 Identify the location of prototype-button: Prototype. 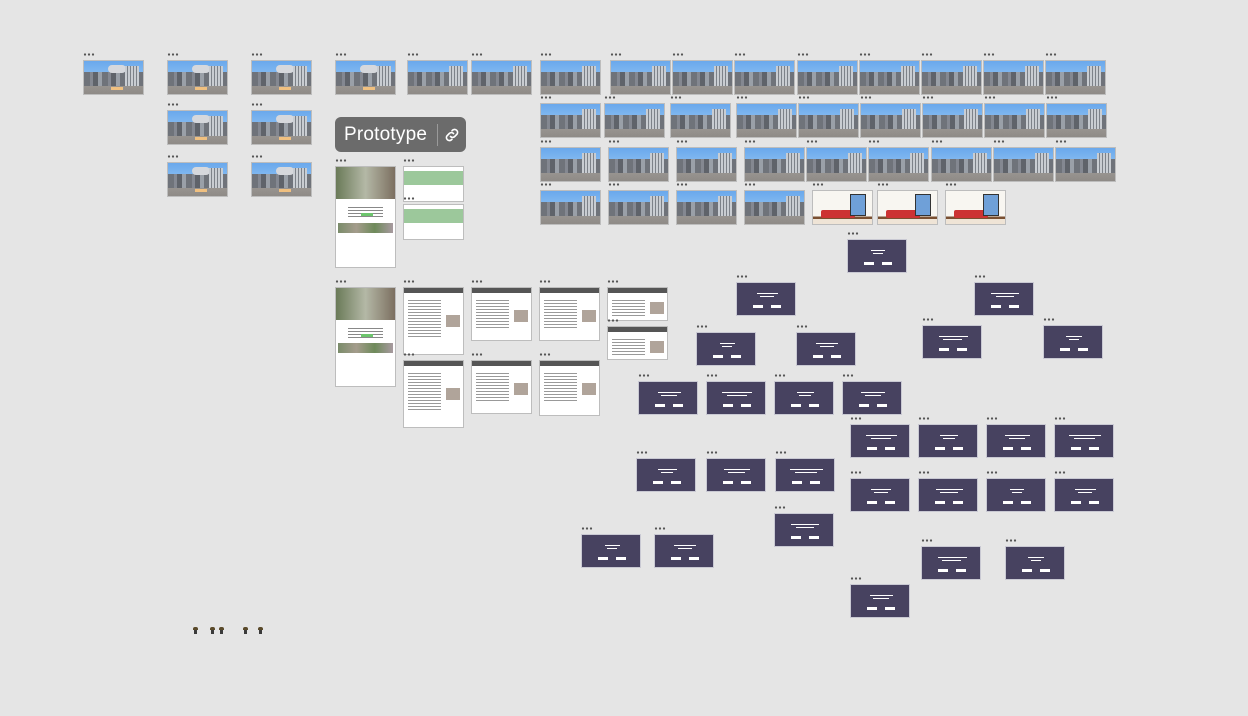
(400, 134).